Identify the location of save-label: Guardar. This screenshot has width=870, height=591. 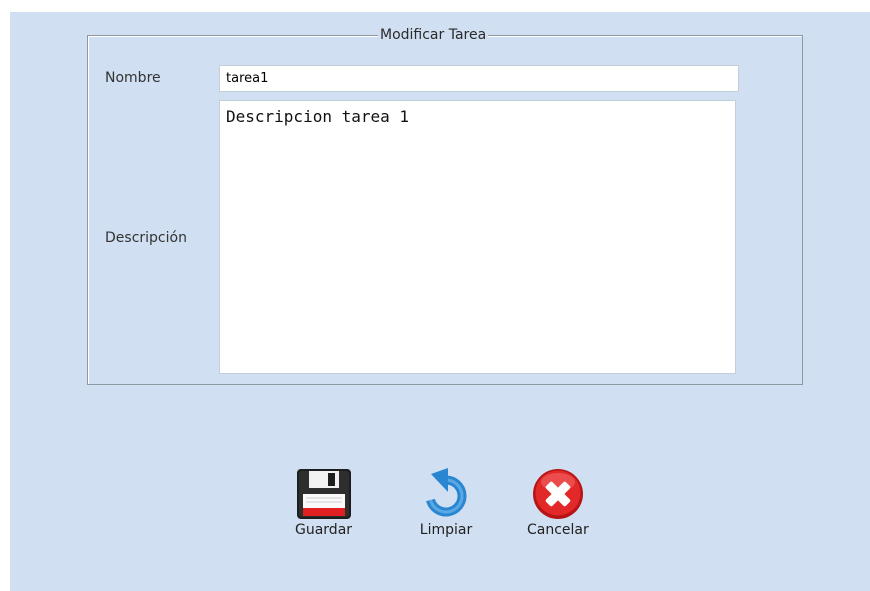
(324, 530).